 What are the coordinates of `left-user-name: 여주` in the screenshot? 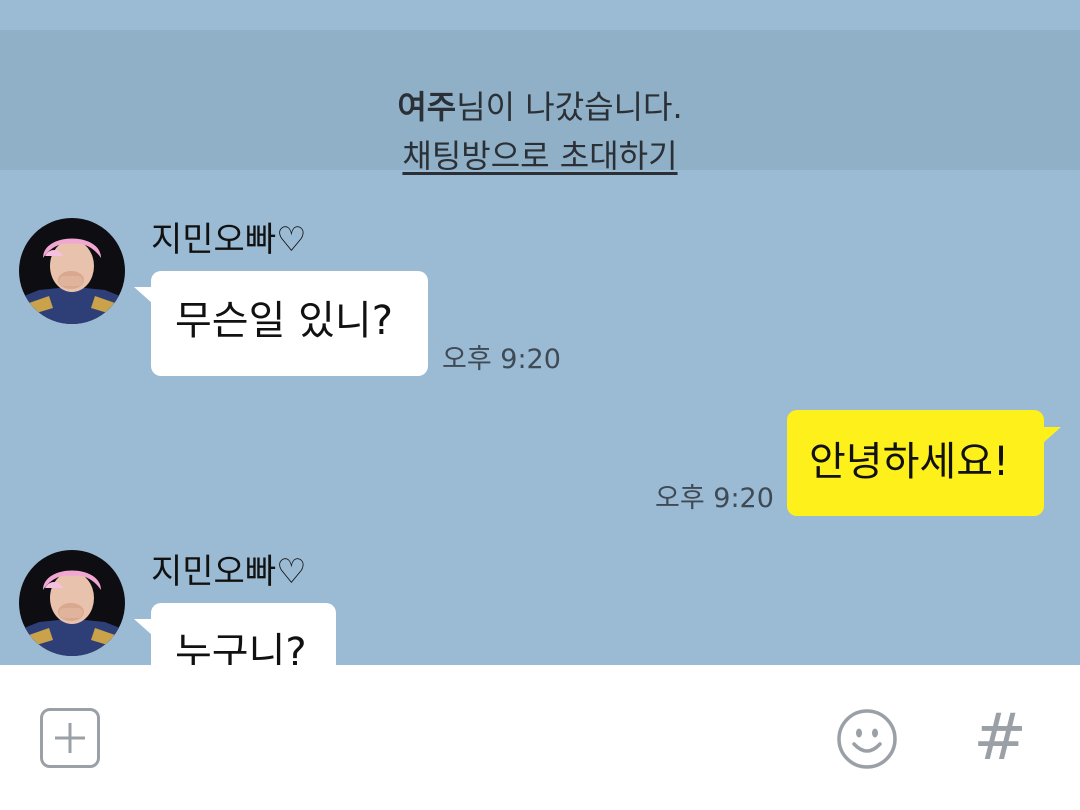 It's located at (427, 107).